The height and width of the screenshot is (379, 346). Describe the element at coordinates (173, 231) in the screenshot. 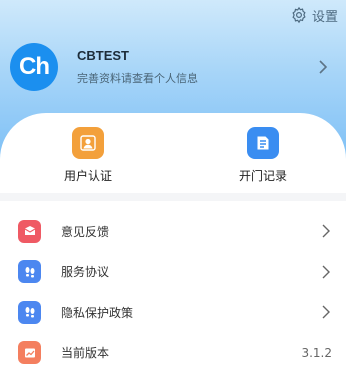

I see `menu-item-feedback: 意见反馈` at that location.